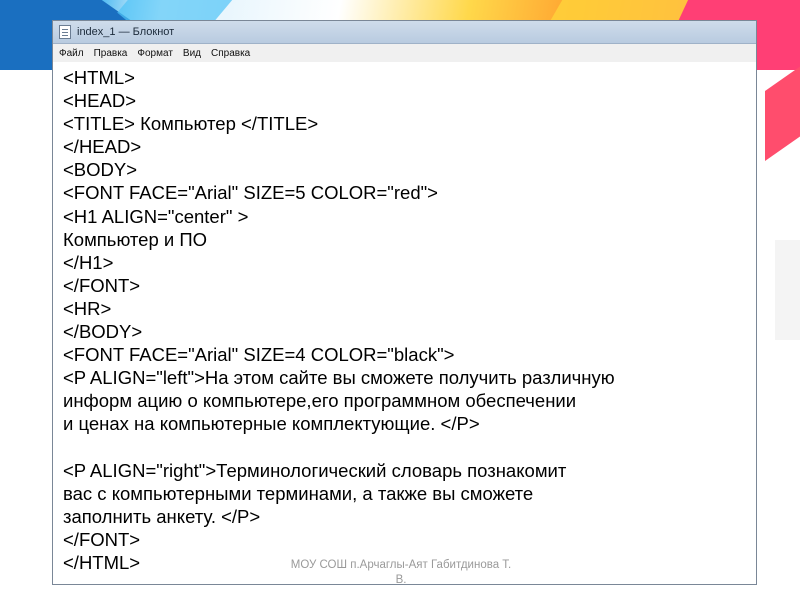  I want to click on menu-file: Файл, so click(71, 53).